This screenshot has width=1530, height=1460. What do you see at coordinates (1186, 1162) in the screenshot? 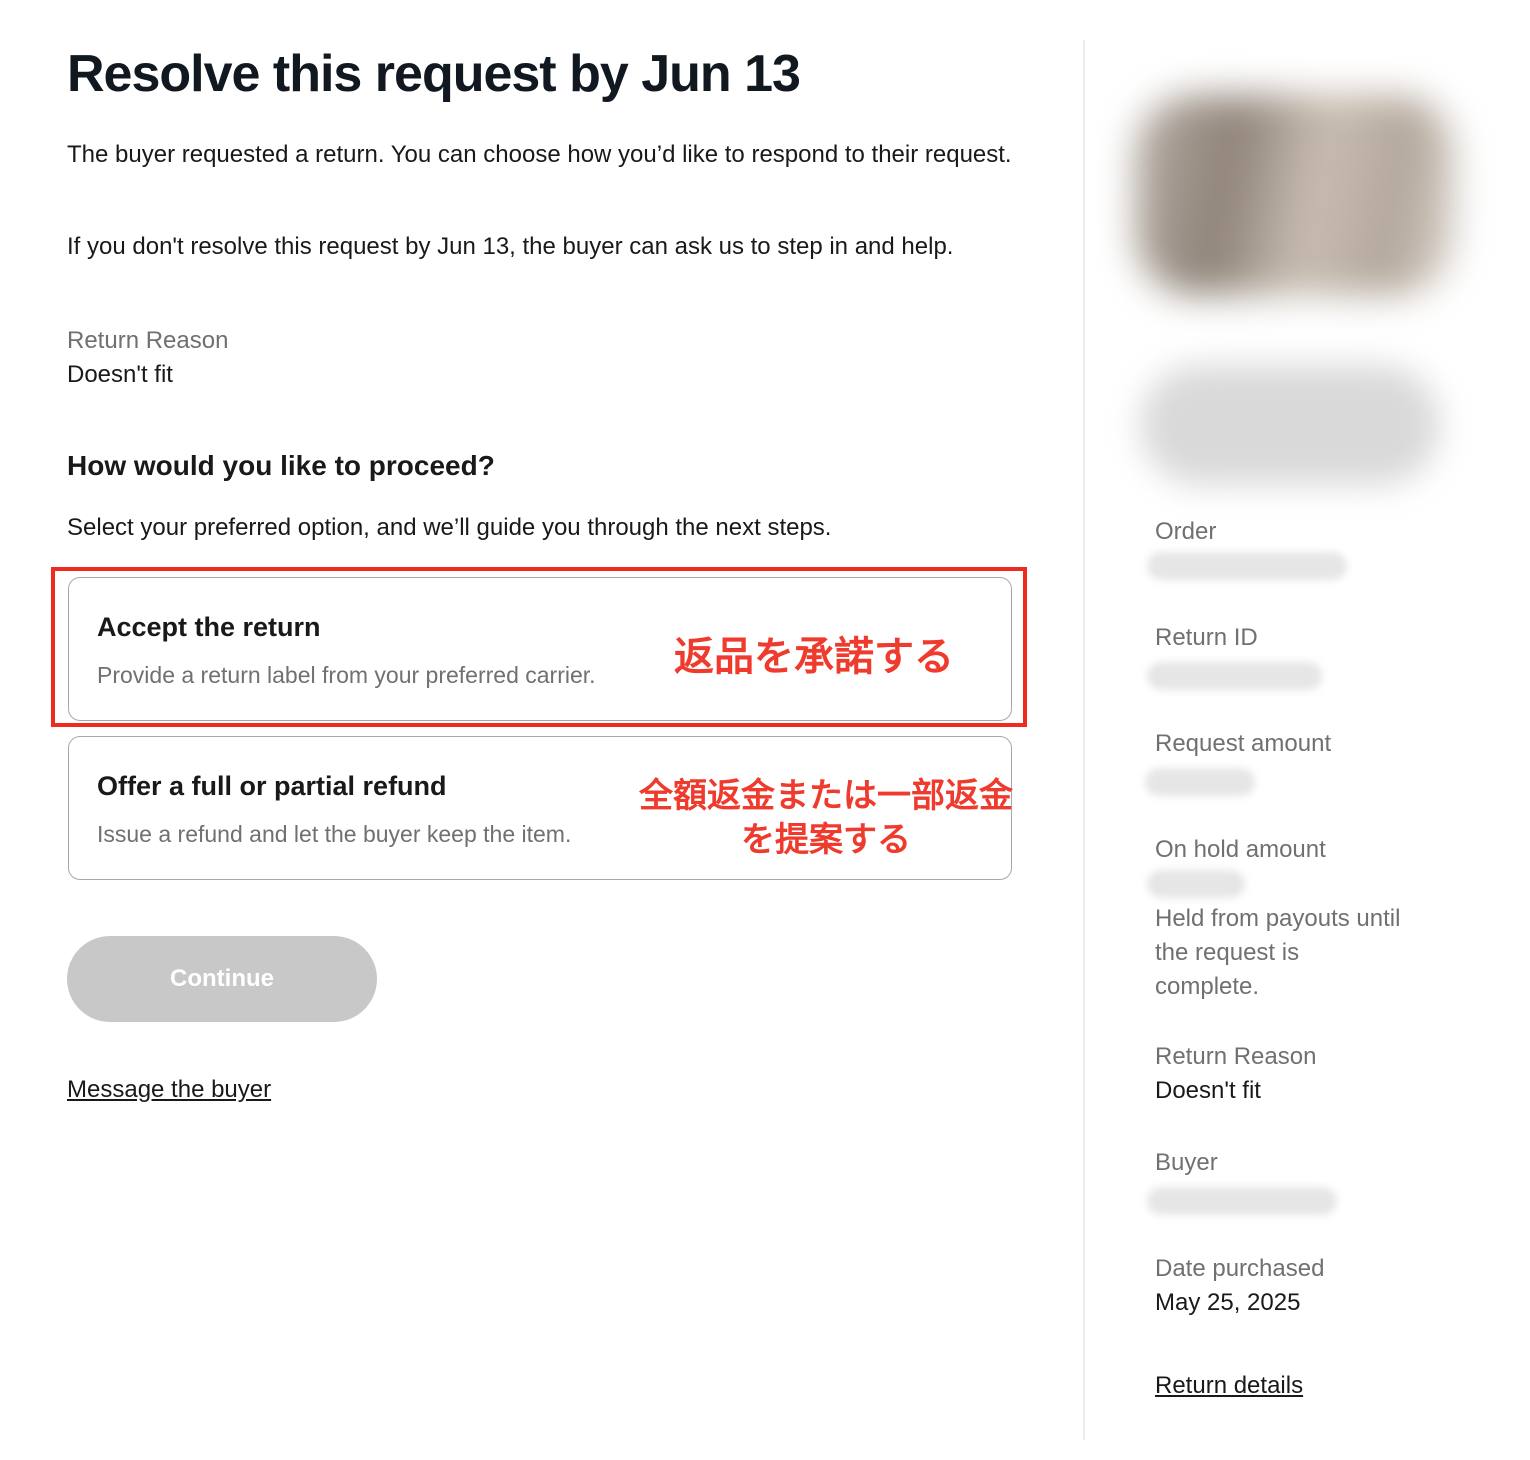
I see `buyer-label: Buyer` at bounding box center [1186, 1162].